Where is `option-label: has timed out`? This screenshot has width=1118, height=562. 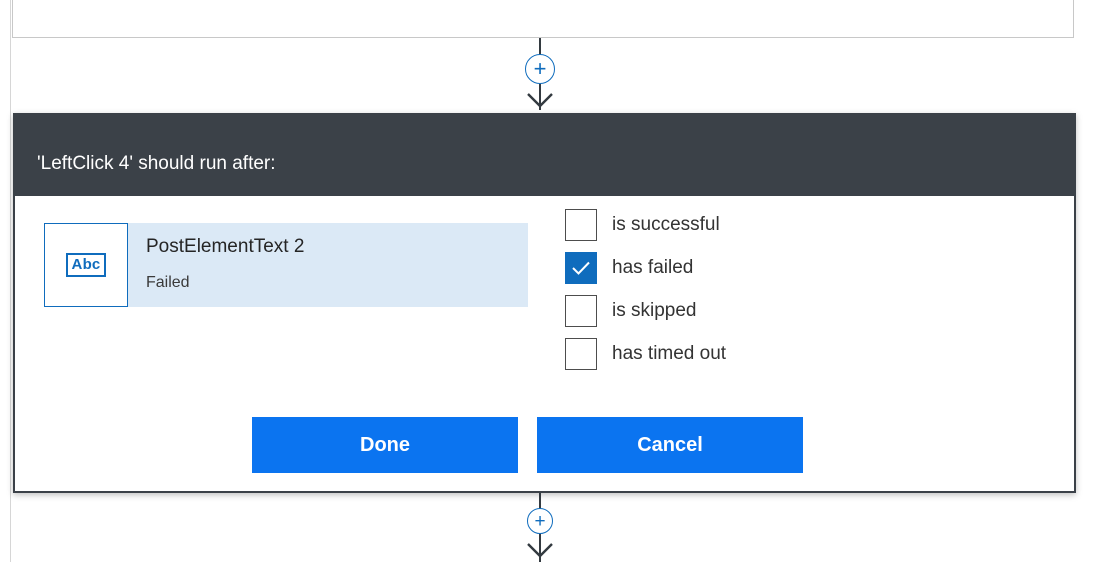 option-label: has timed out is located at coordinates (669, 353).